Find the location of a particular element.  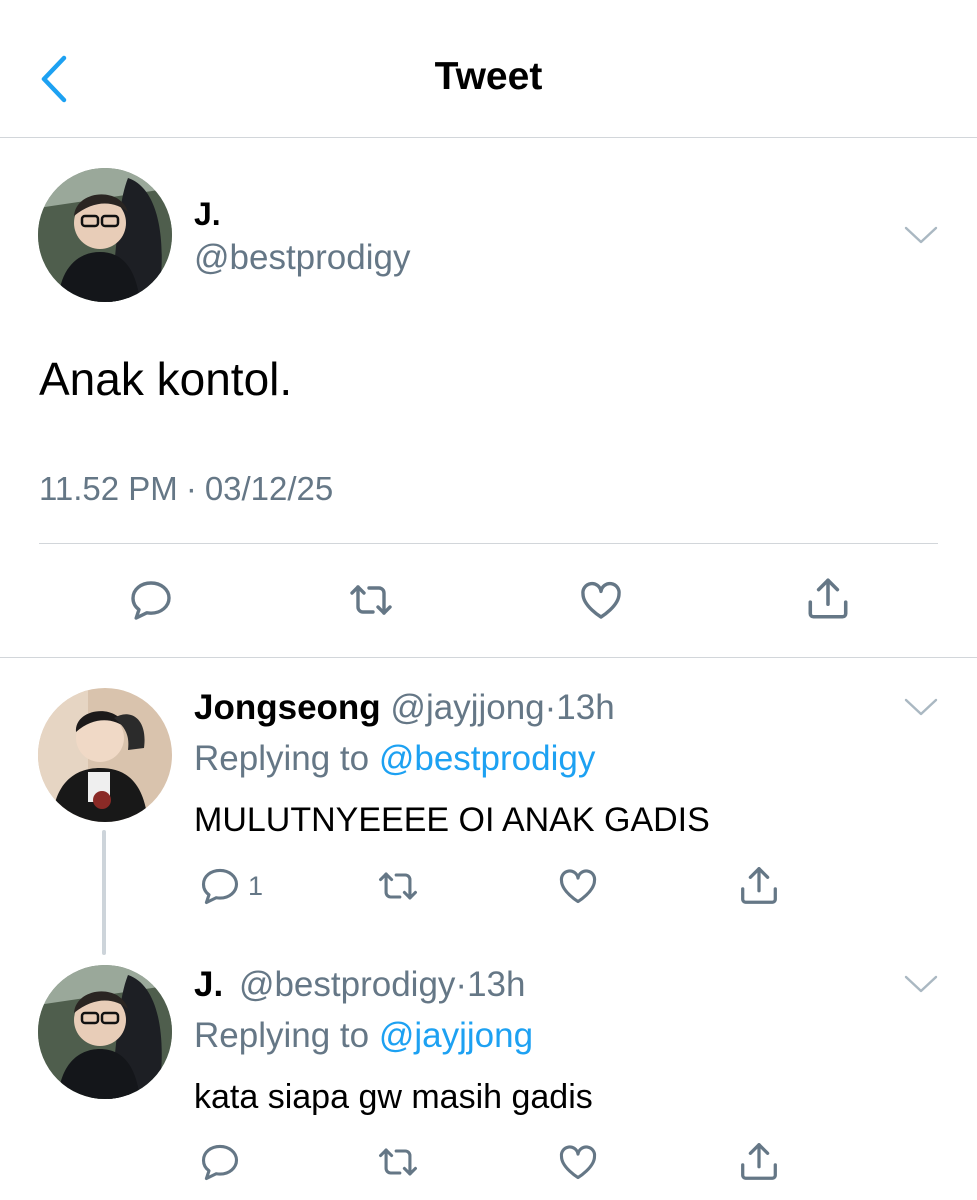

tweet-text: Anak kontol. is located at coordinates (166, 379).